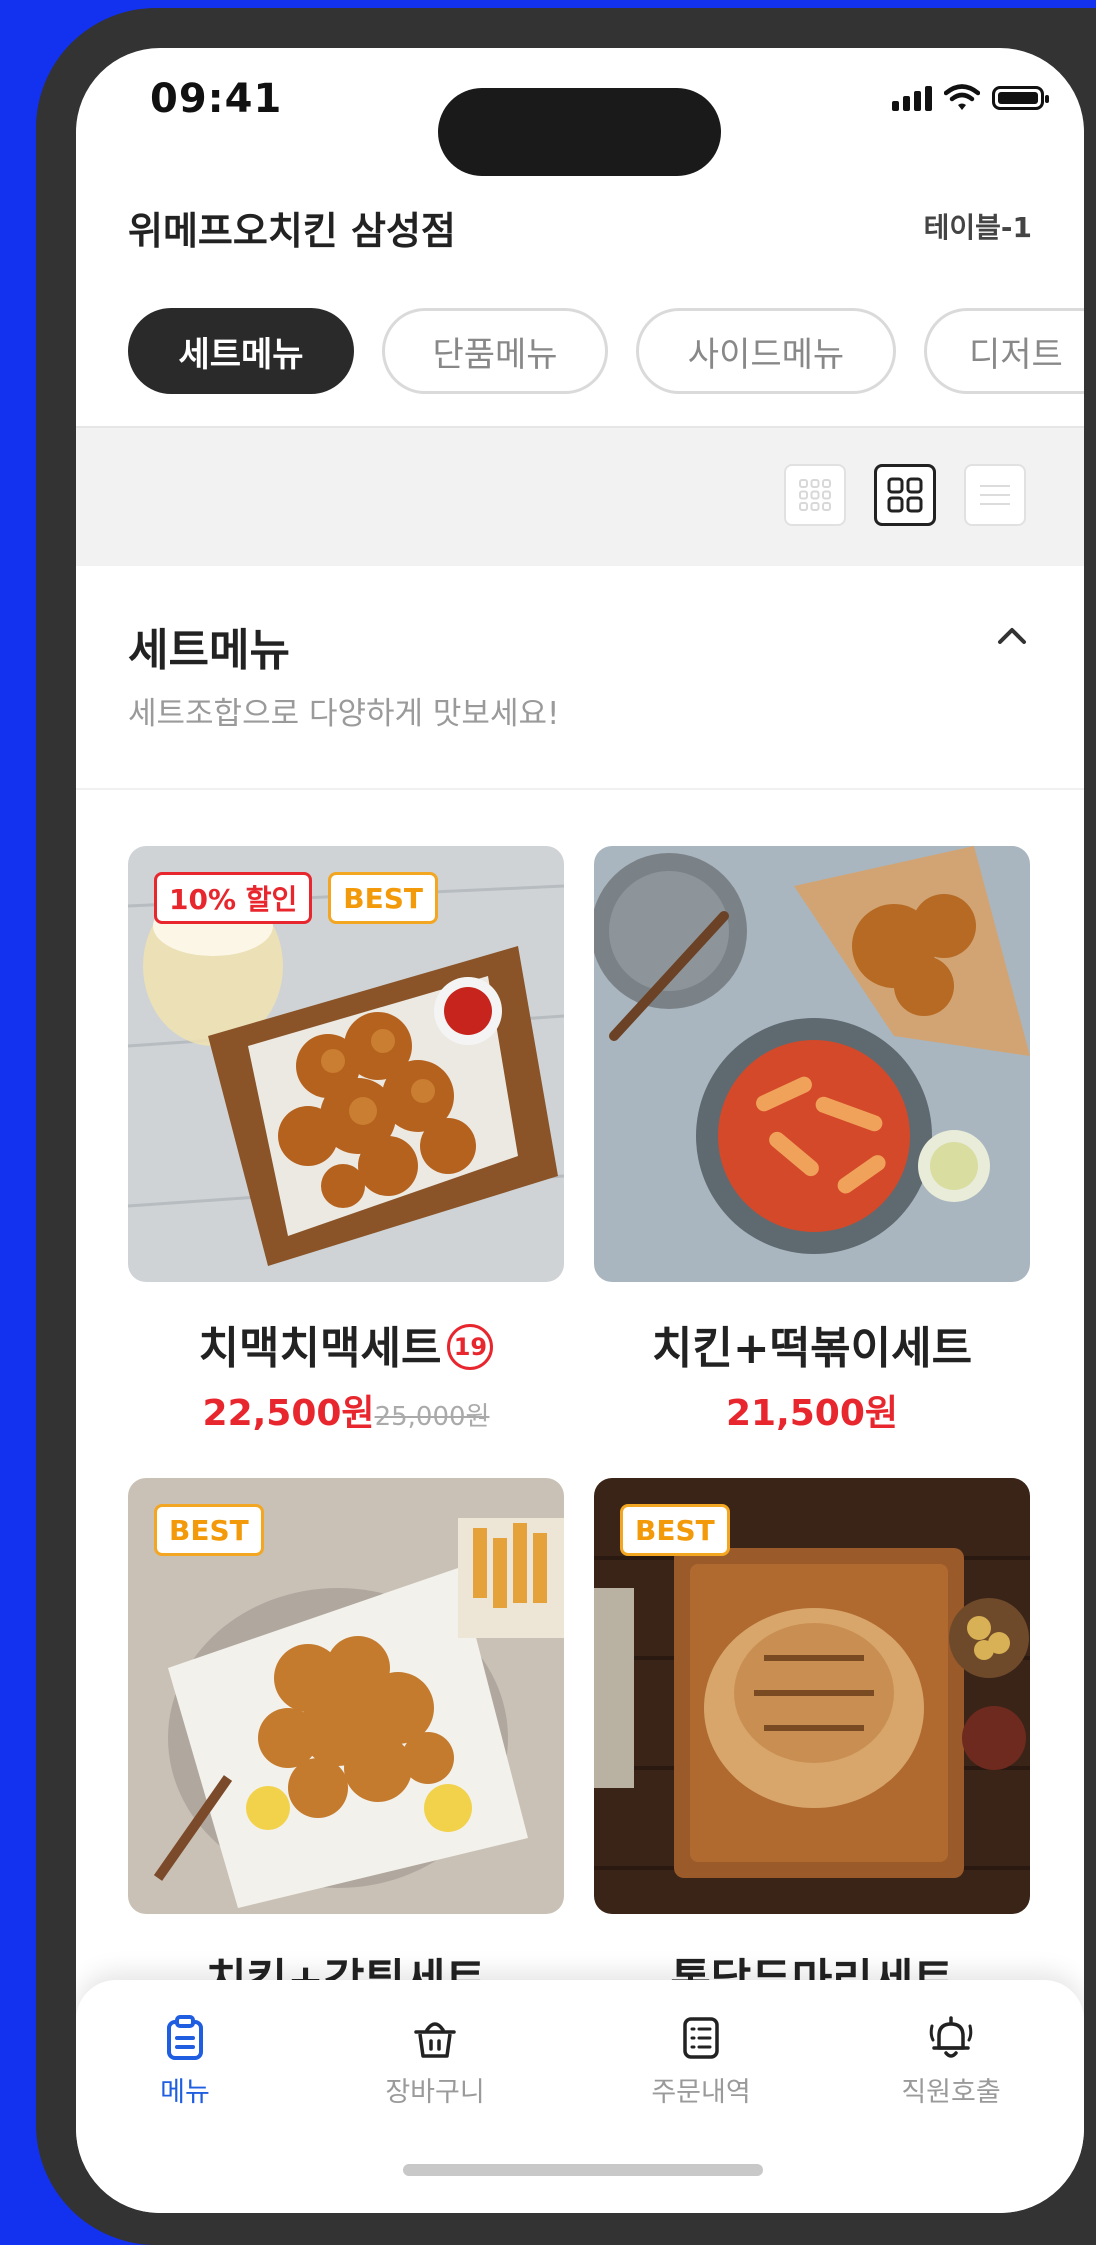 This screenshot has width=1096, height=2245. I want to click on nav-label: 주문내역, so click(701, 2092).